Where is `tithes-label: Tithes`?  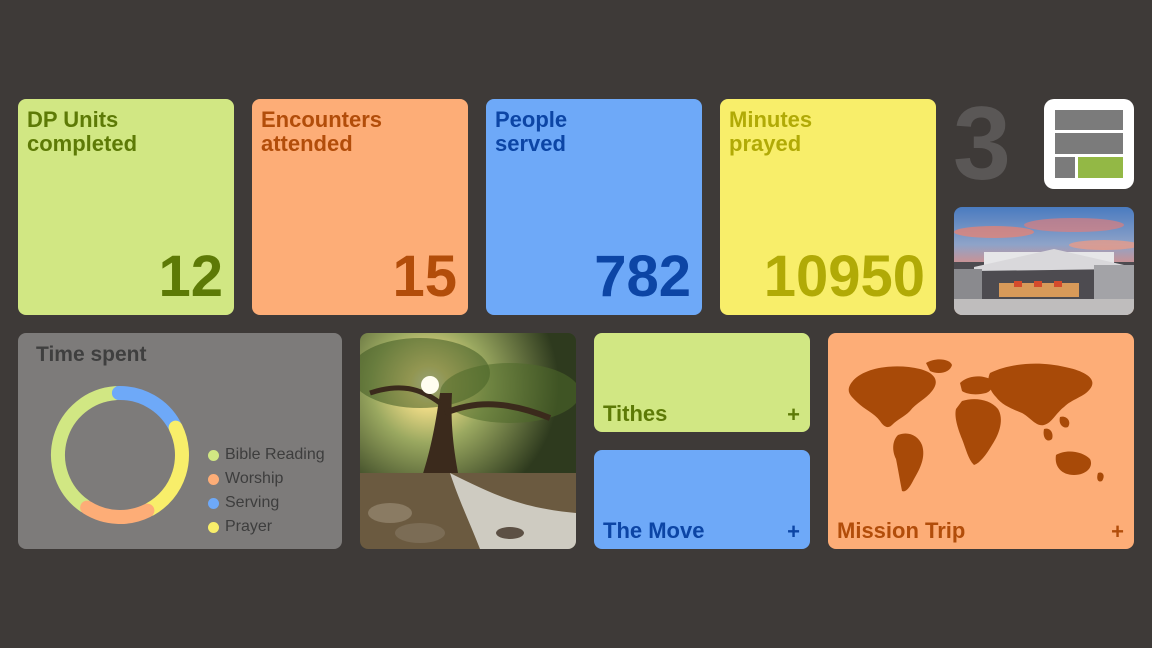 tithes-label: Tithes is located at coordinates (635, 413).